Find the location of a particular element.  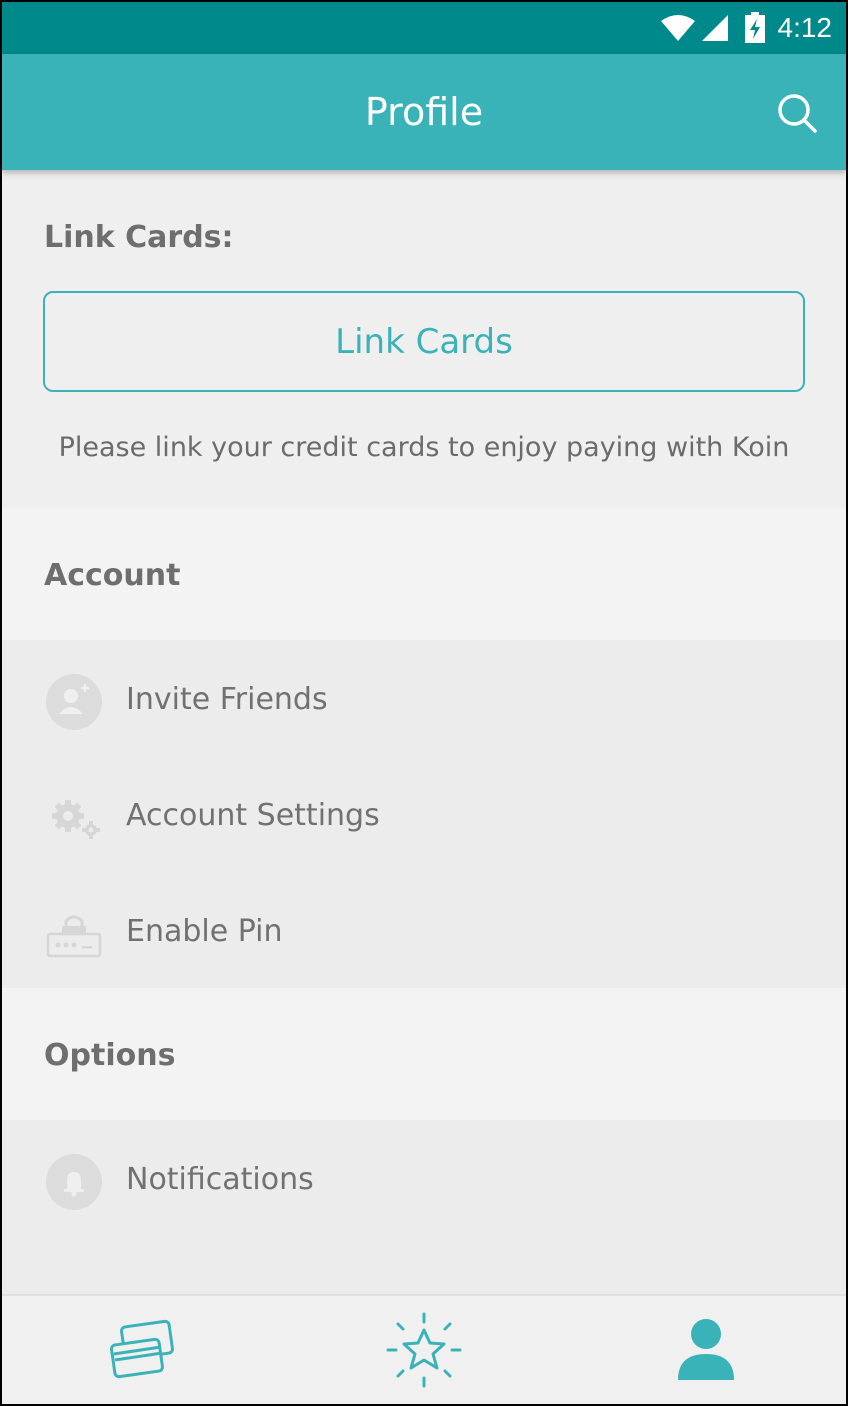

status-time: 4:12 is located at coordinates (805, 27).